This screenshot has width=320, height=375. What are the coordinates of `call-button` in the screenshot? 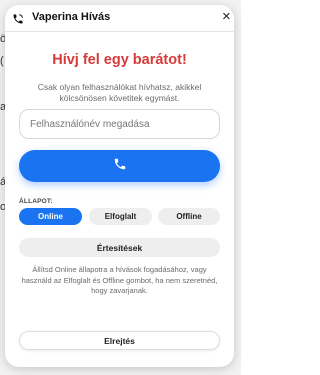 It's located at (119, 166).